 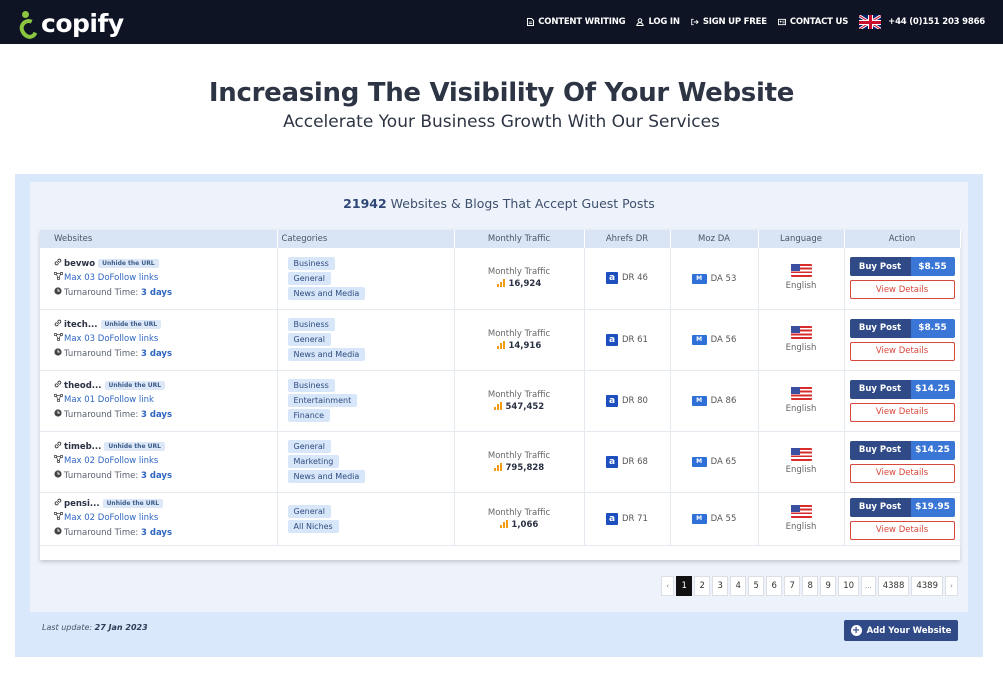 What do you see at coordinates (893, 586) in the screenshot?
I see `pagination-page: 4388` at bounding box center [893, 586].